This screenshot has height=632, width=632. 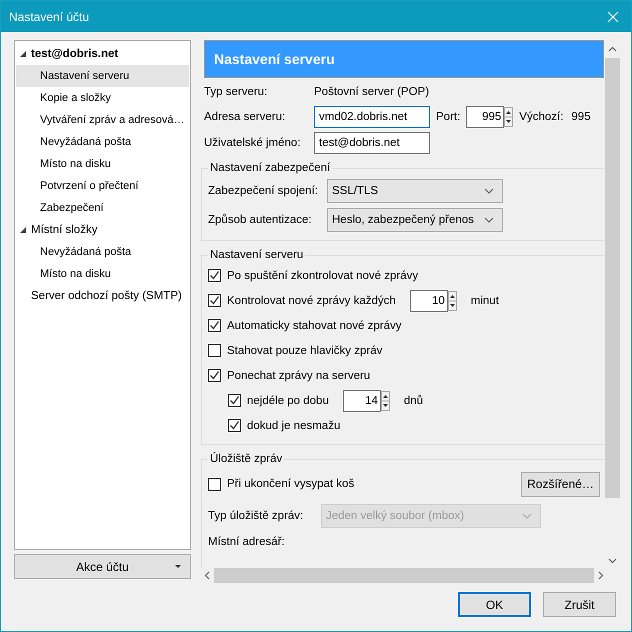 I want to click on tree-item: test@dobris.net, so click(x=102, y=54).